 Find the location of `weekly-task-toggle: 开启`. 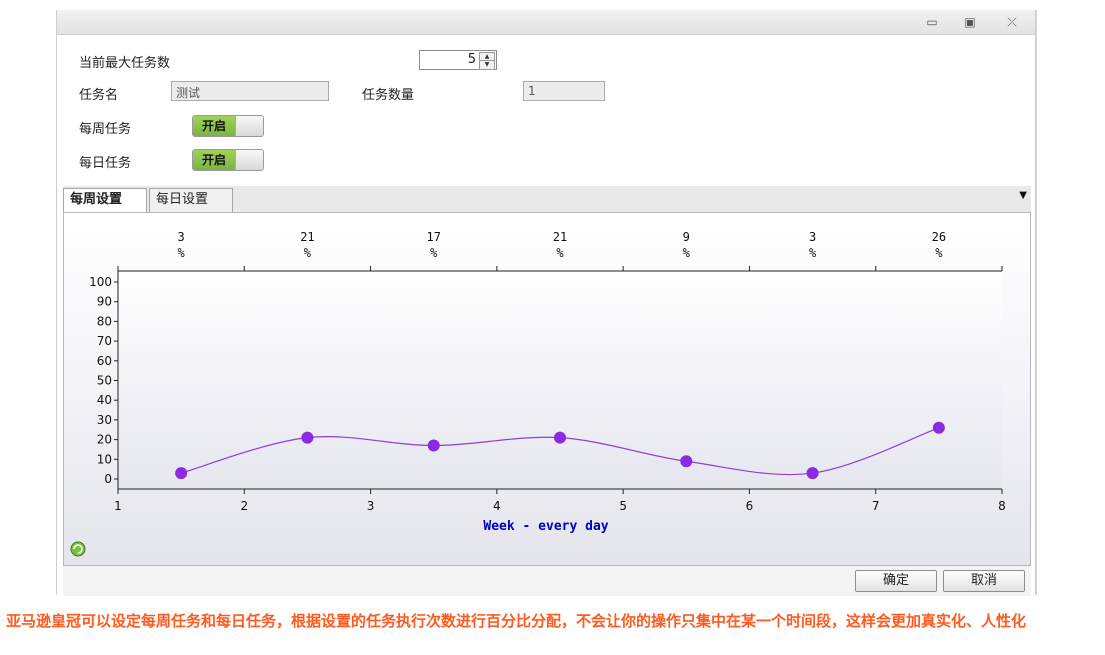

weekly-task-toggle: 开启 is located at coordinates (228, 126).